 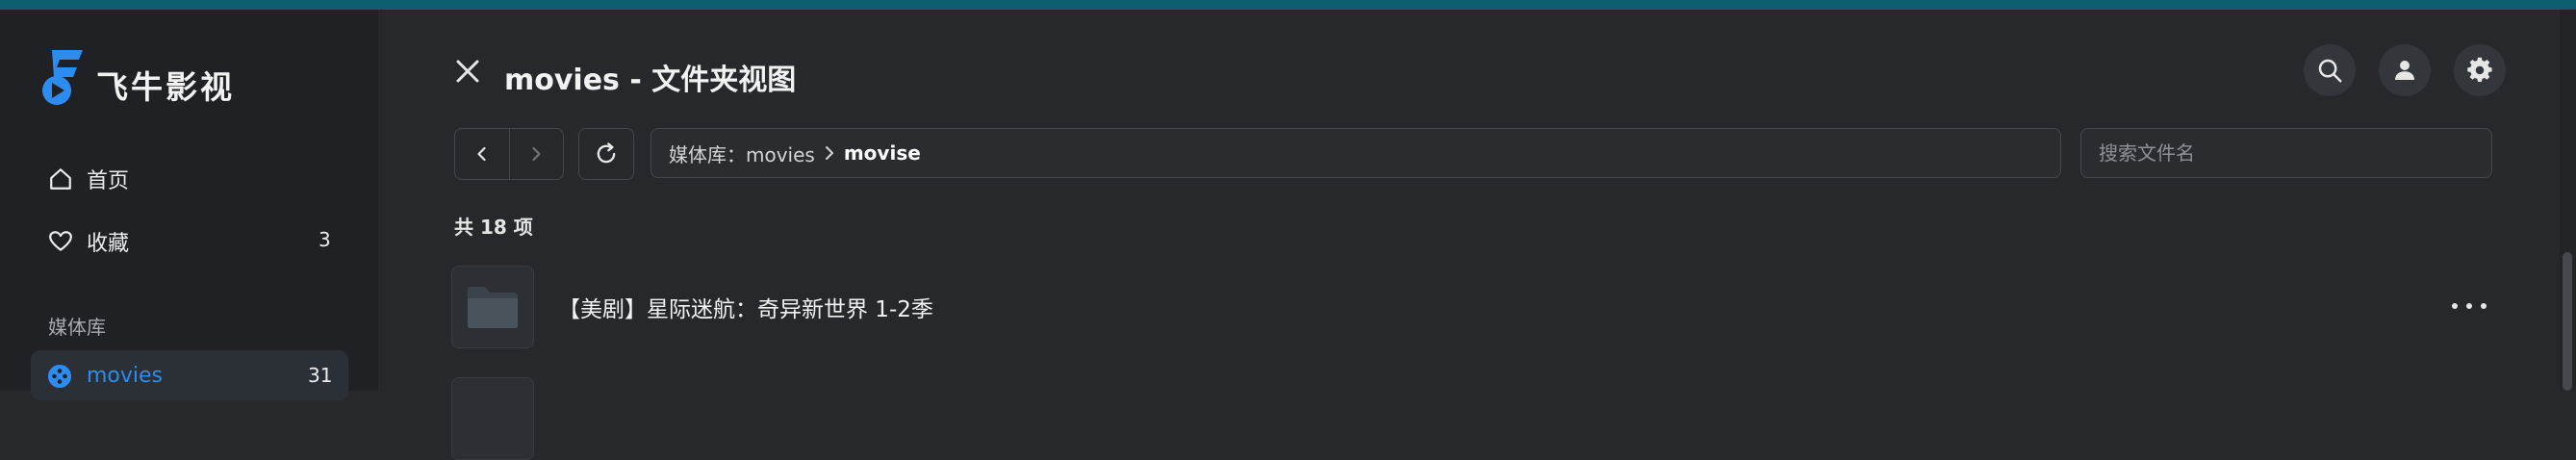 I want to click on forward-button, so click(x=536, y=154).